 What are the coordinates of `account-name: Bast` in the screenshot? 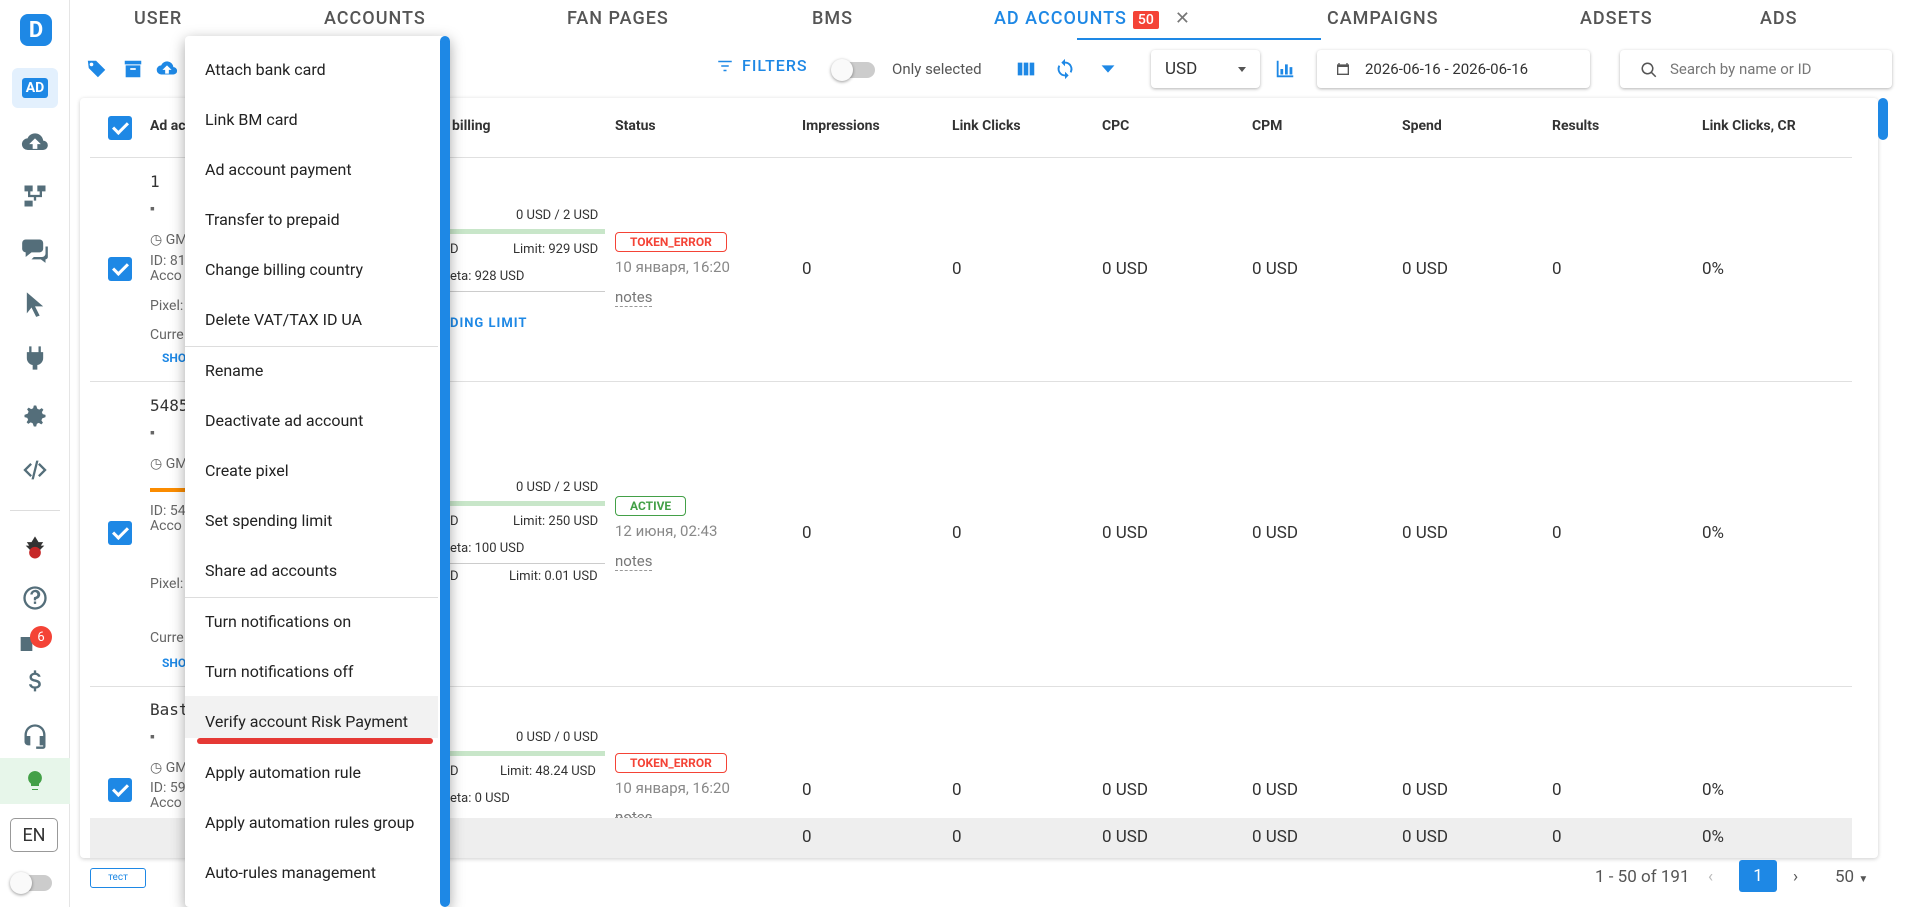 It's located at (169, 709).